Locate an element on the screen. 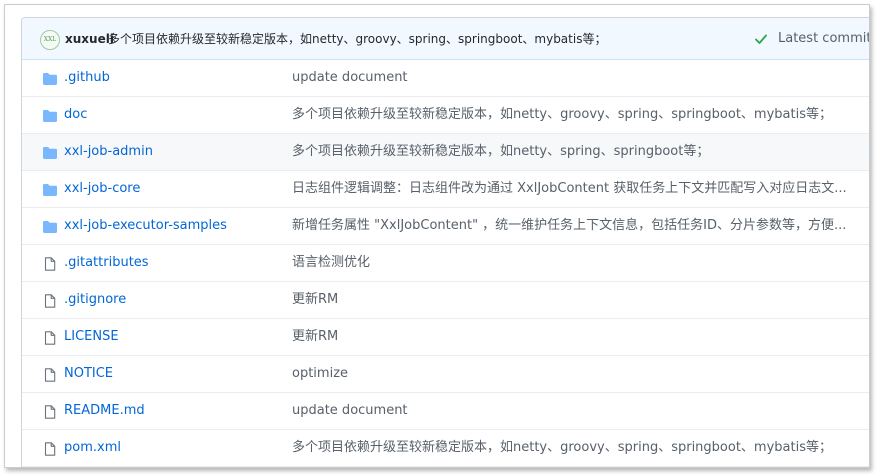 The image size is (879, 475). file-link: LICENSE is located at coordinates (91, 337).